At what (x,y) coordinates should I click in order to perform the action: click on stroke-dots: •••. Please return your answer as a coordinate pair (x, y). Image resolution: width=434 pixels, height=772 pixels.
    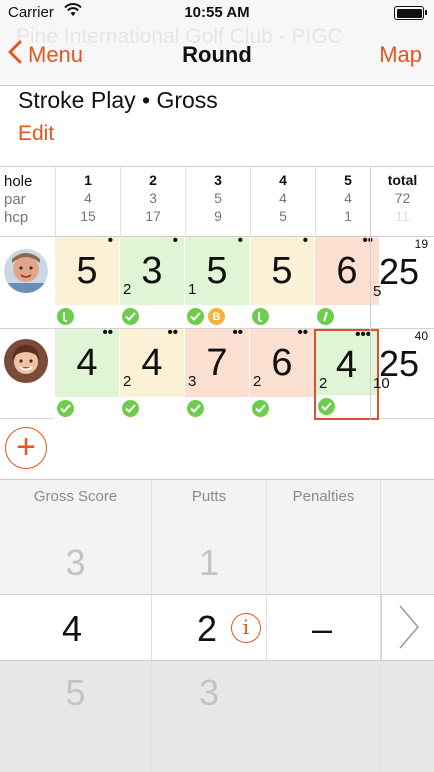
    Looking at the image, I should click on (363, 334).